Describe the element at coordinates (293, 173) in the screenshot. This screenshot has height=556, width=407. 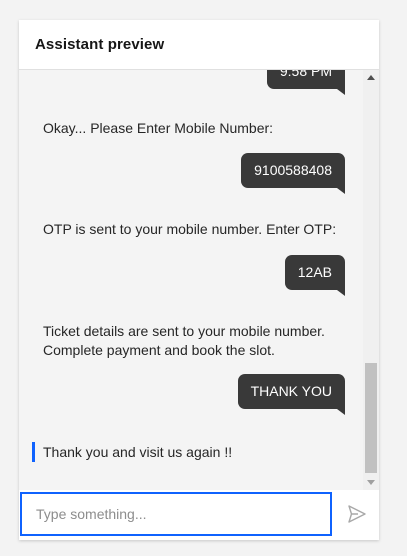
I see `user-message-bubble: 9100588408` at that location.